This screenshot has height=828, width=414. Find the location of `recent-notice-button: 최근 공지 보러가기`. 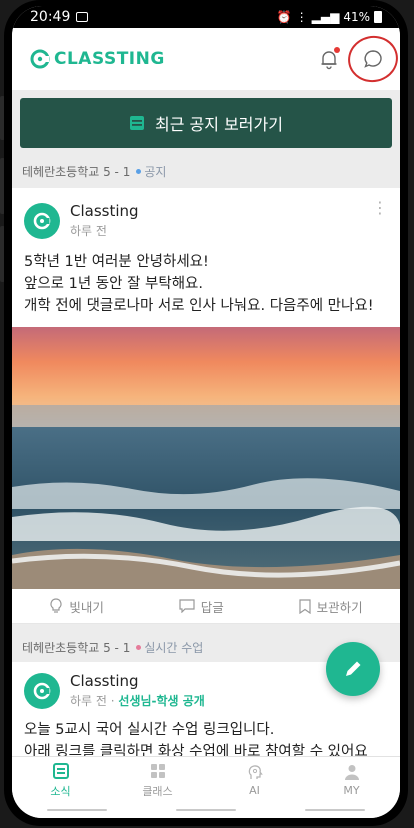

recent-notice-button: 최근 공지 보러가기 is located at coordinates (206, 123).